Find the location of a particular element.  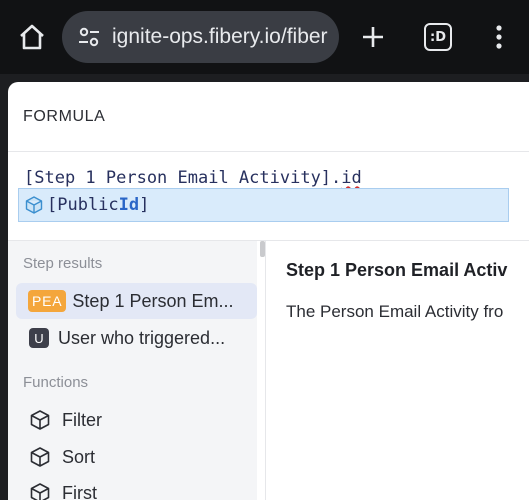

tab-switcher-button: :D is located at coordinates (438, 37).